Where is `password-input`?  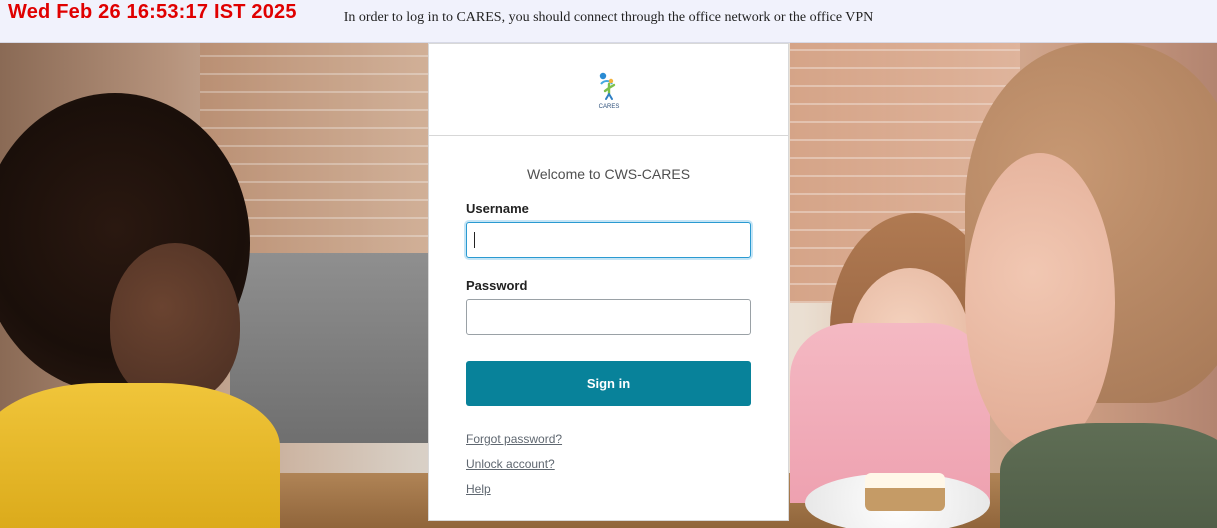 password-input is located at coordinates (608, 317).